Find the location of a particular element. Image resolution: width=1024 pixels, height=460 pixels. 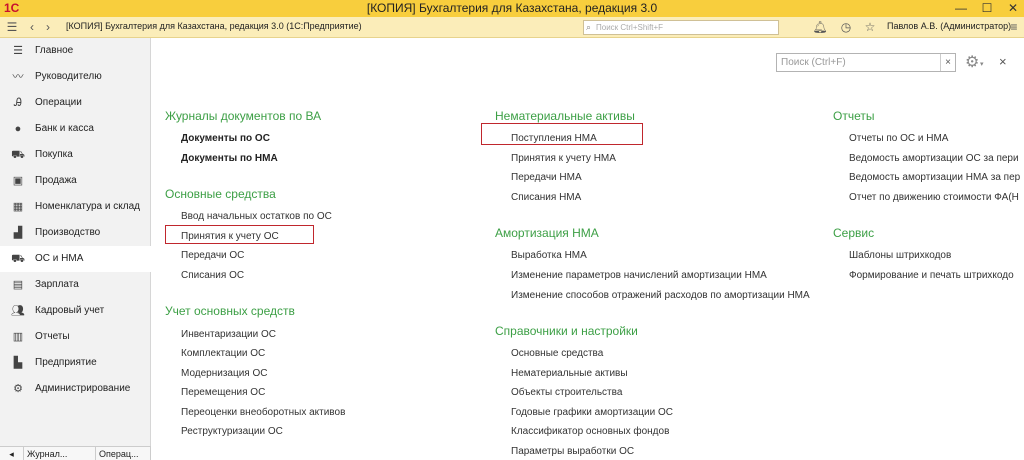

link-ref-construction: Объекты строительства is located at coordinates (566, 392).